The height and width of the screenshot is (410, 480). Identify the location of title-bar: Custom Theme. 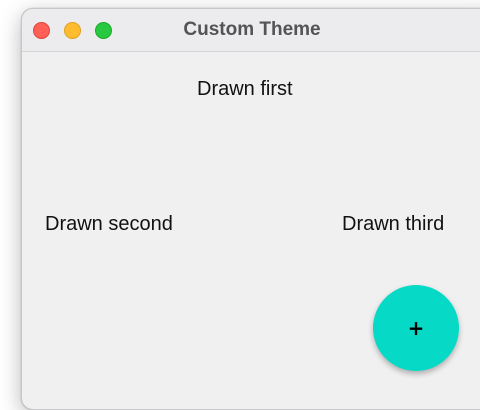
(251, 30).